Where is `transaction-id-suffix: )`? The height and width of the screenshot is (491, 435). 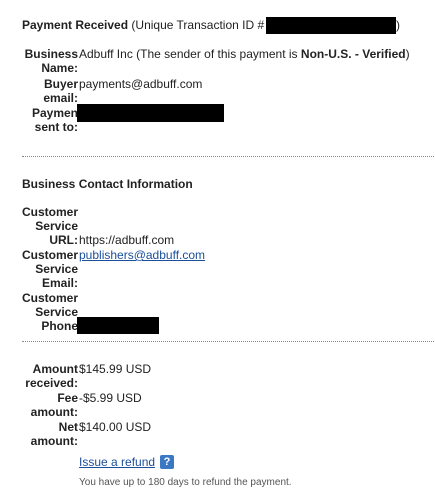
transaction-id-suffix: ) is located at coordinates (398, 25).